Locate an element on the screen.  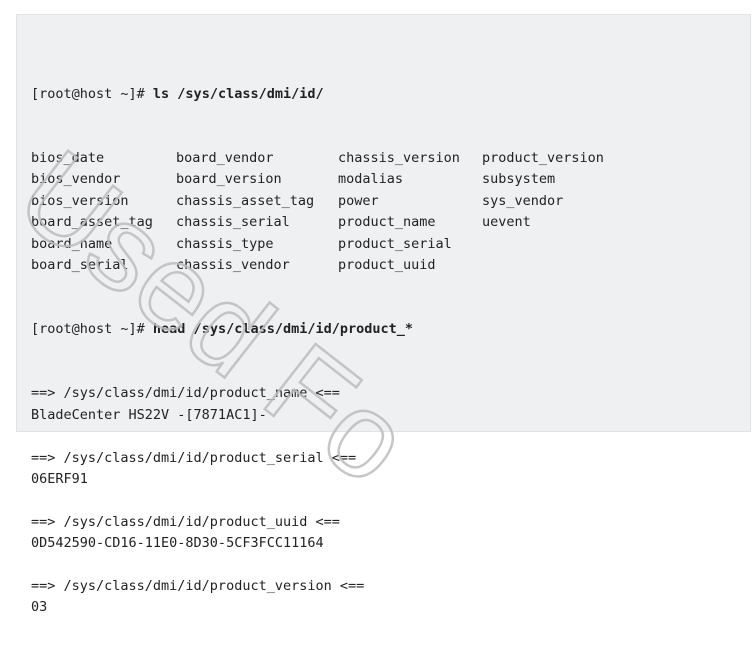
ls-entry: product_uuid is located at coordinates (387, 264).